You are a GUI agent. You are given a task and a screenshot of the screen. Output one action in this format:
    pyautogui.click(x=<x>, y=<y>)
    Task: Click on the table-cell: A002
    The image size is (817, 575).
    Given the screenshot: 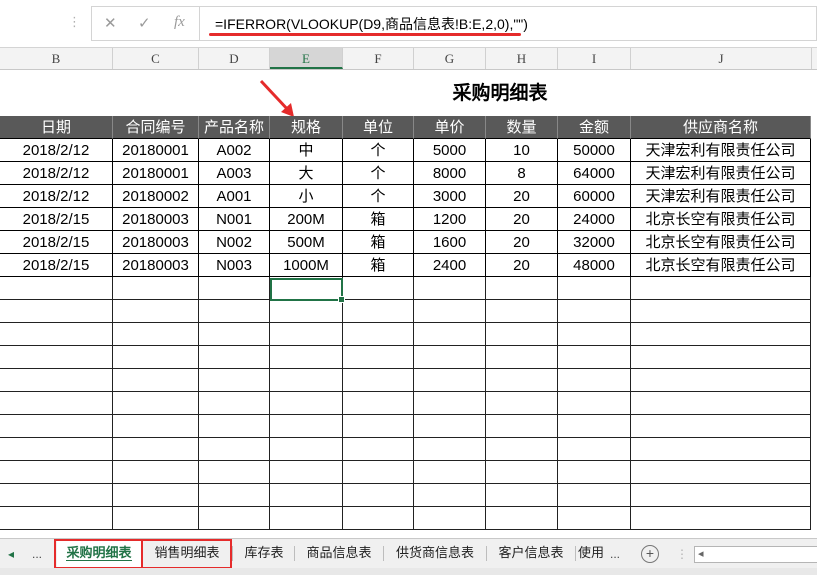 What is the action you would take?
    pyautogui.click(x=234, y=150)
    